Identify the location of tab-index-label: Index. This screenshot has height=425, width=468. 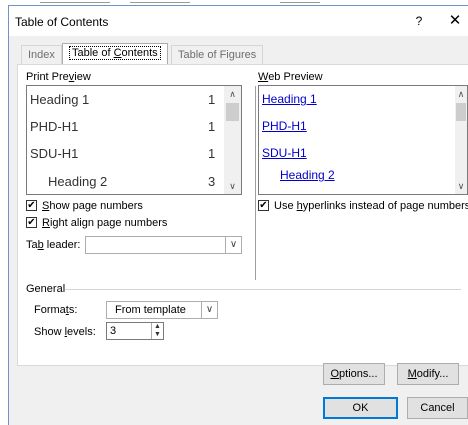
(41, 55).